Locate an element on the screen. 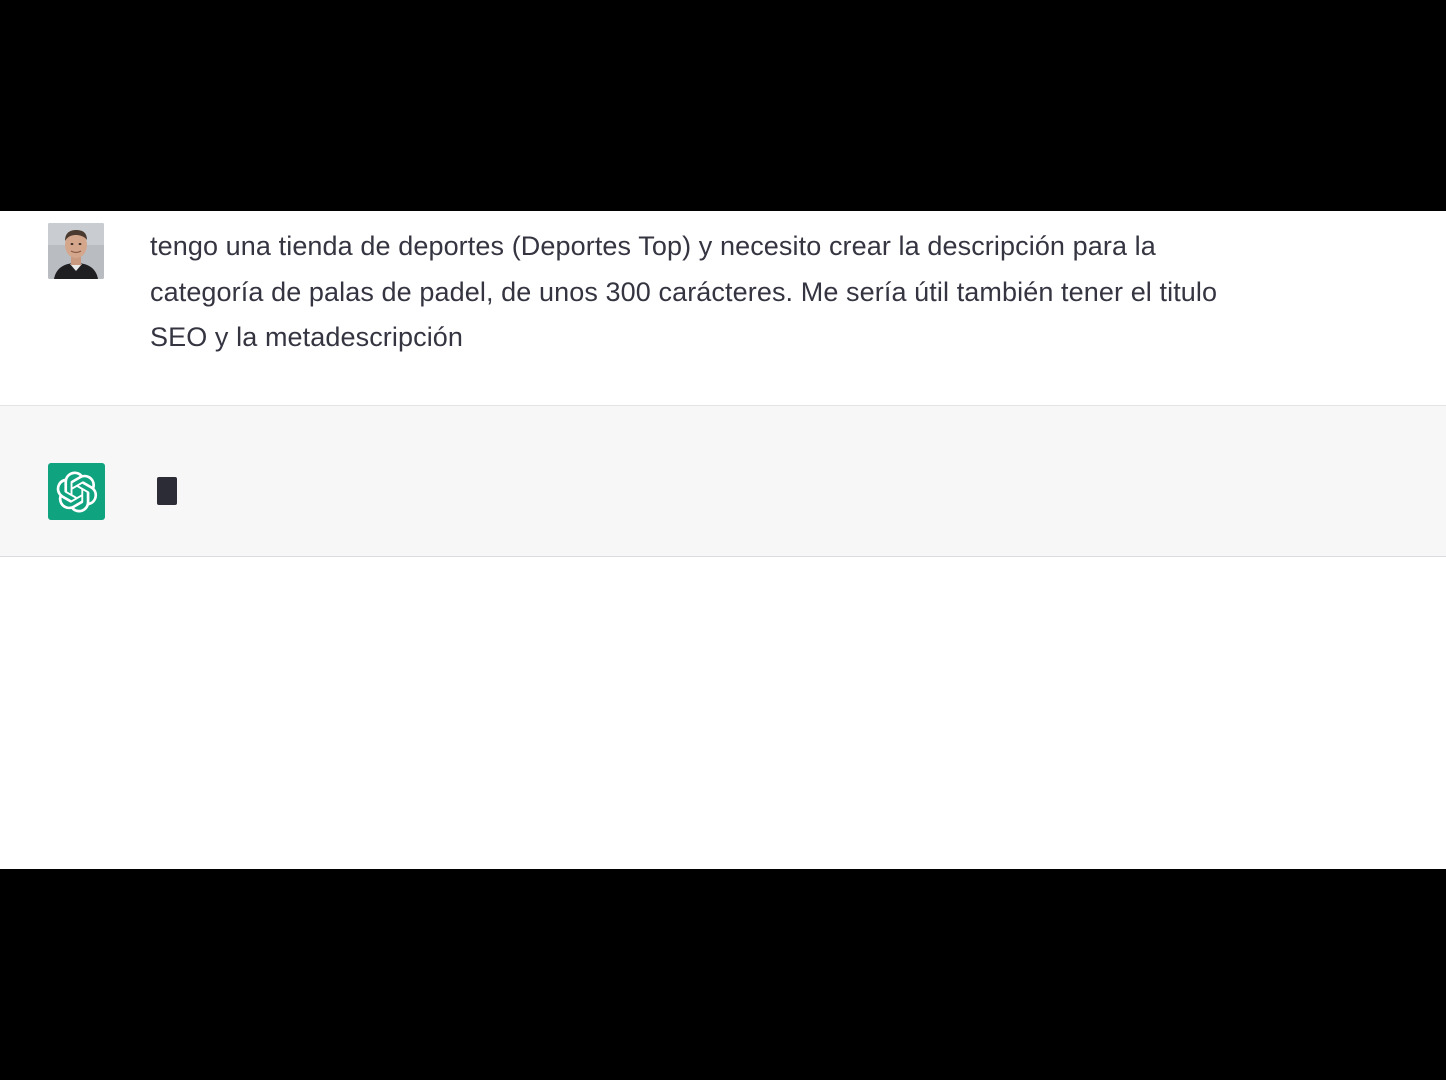 The height and width of the screenshot is (1080, 1446). user-avatar is located at coordinates (76, 251).